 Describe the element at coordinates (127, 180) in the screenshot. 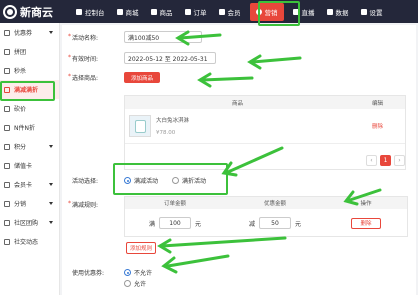

I see `radio-full-minus` at that location.